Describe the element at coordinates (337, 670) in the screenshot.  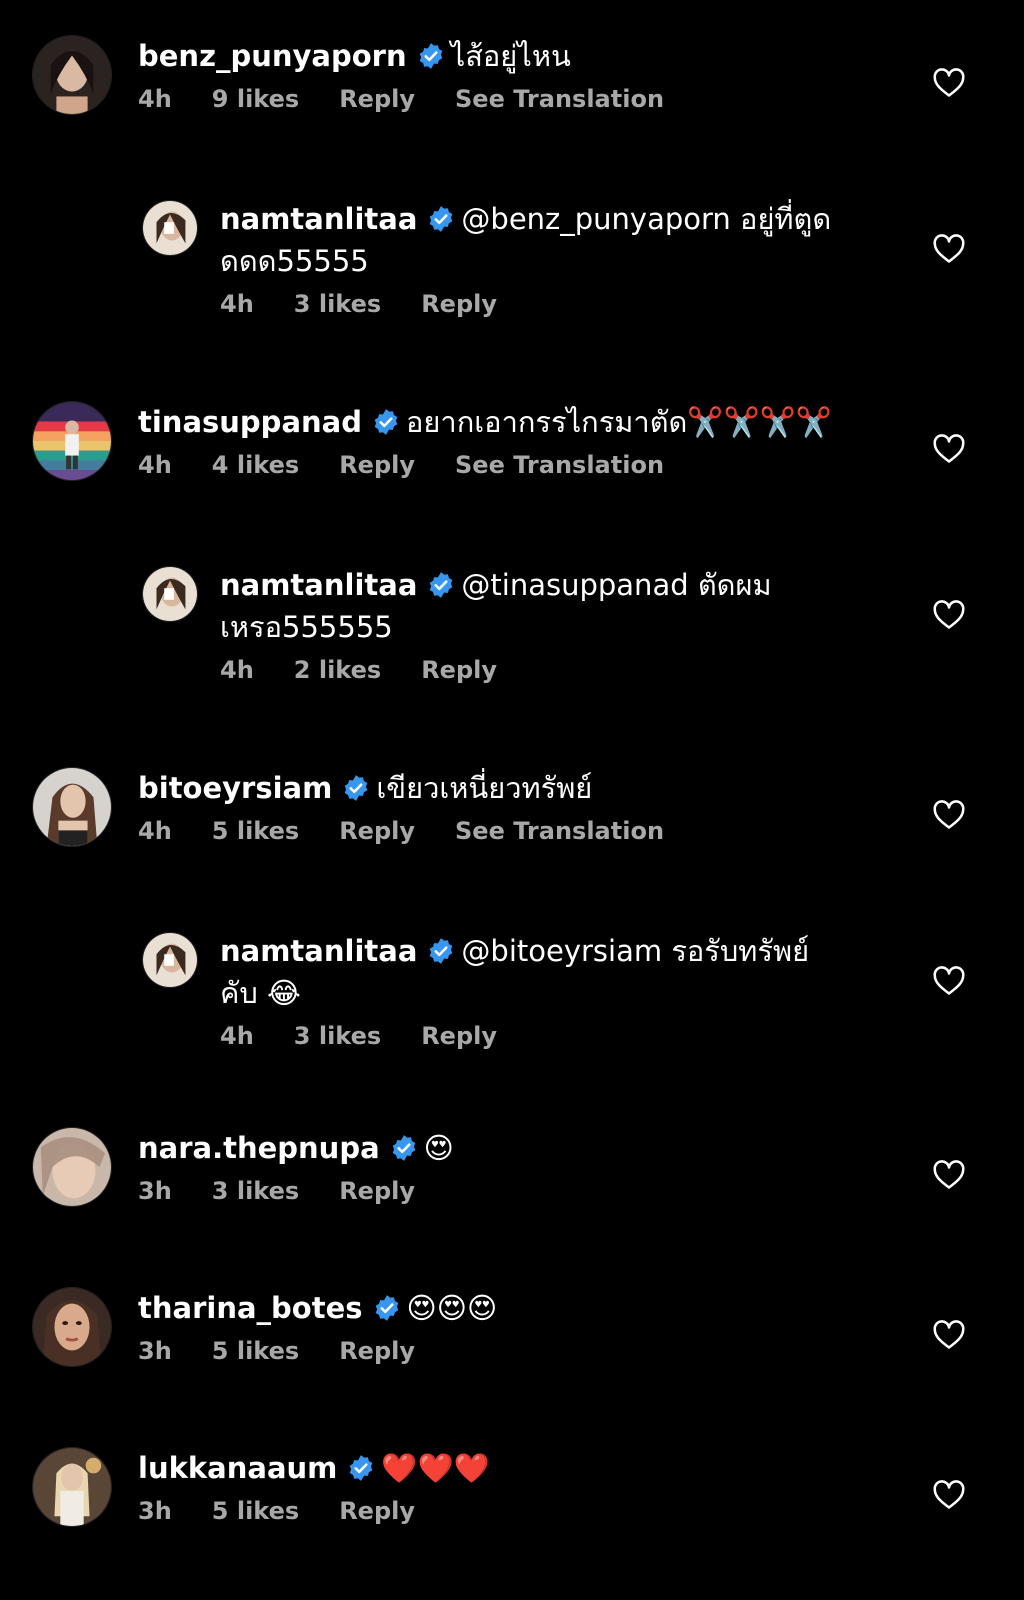
I see `likes-count: 2 likes` at that location.